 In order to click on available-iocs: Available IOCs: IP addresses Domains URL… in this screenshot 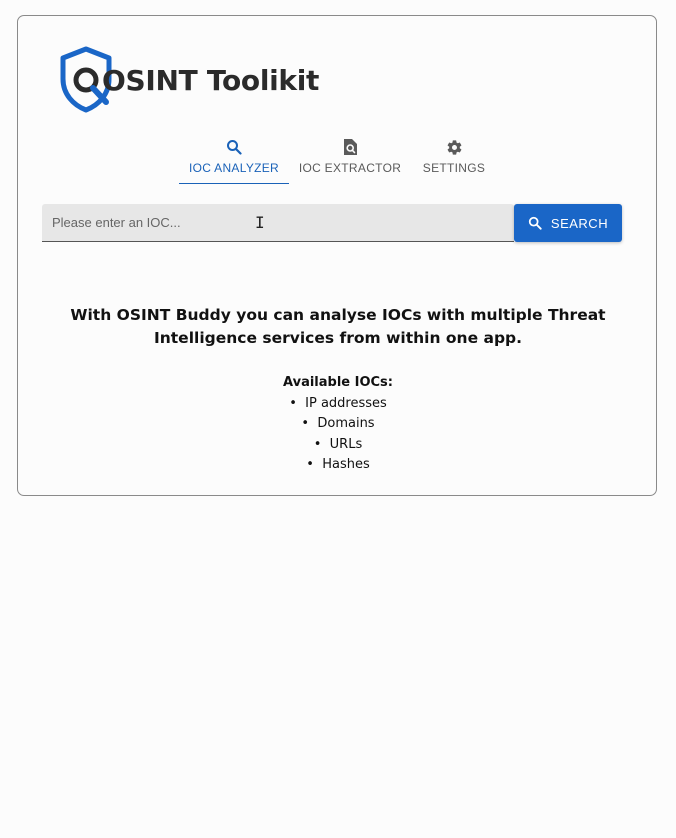, I will do `click(338, 424)`.